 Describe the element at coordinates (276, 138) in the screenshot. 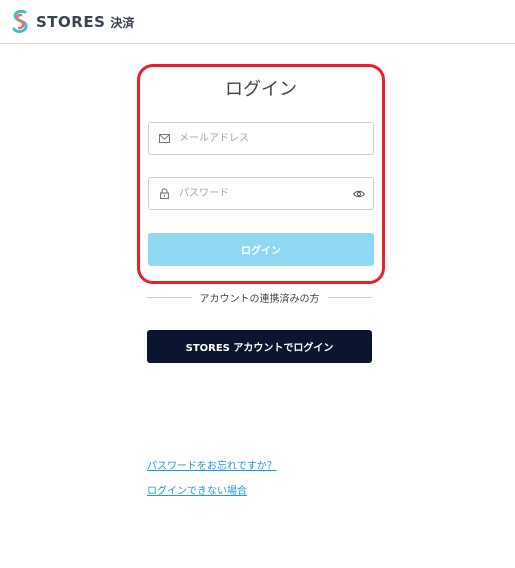

I see `email-input` at that location.